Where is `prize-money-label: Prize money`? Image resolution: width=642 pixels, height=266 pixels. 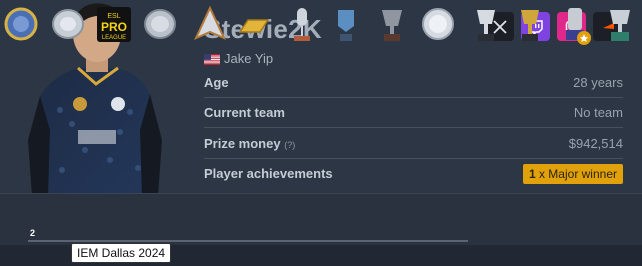
prize-money-label: Prize money is located at coordinates (242, 143).